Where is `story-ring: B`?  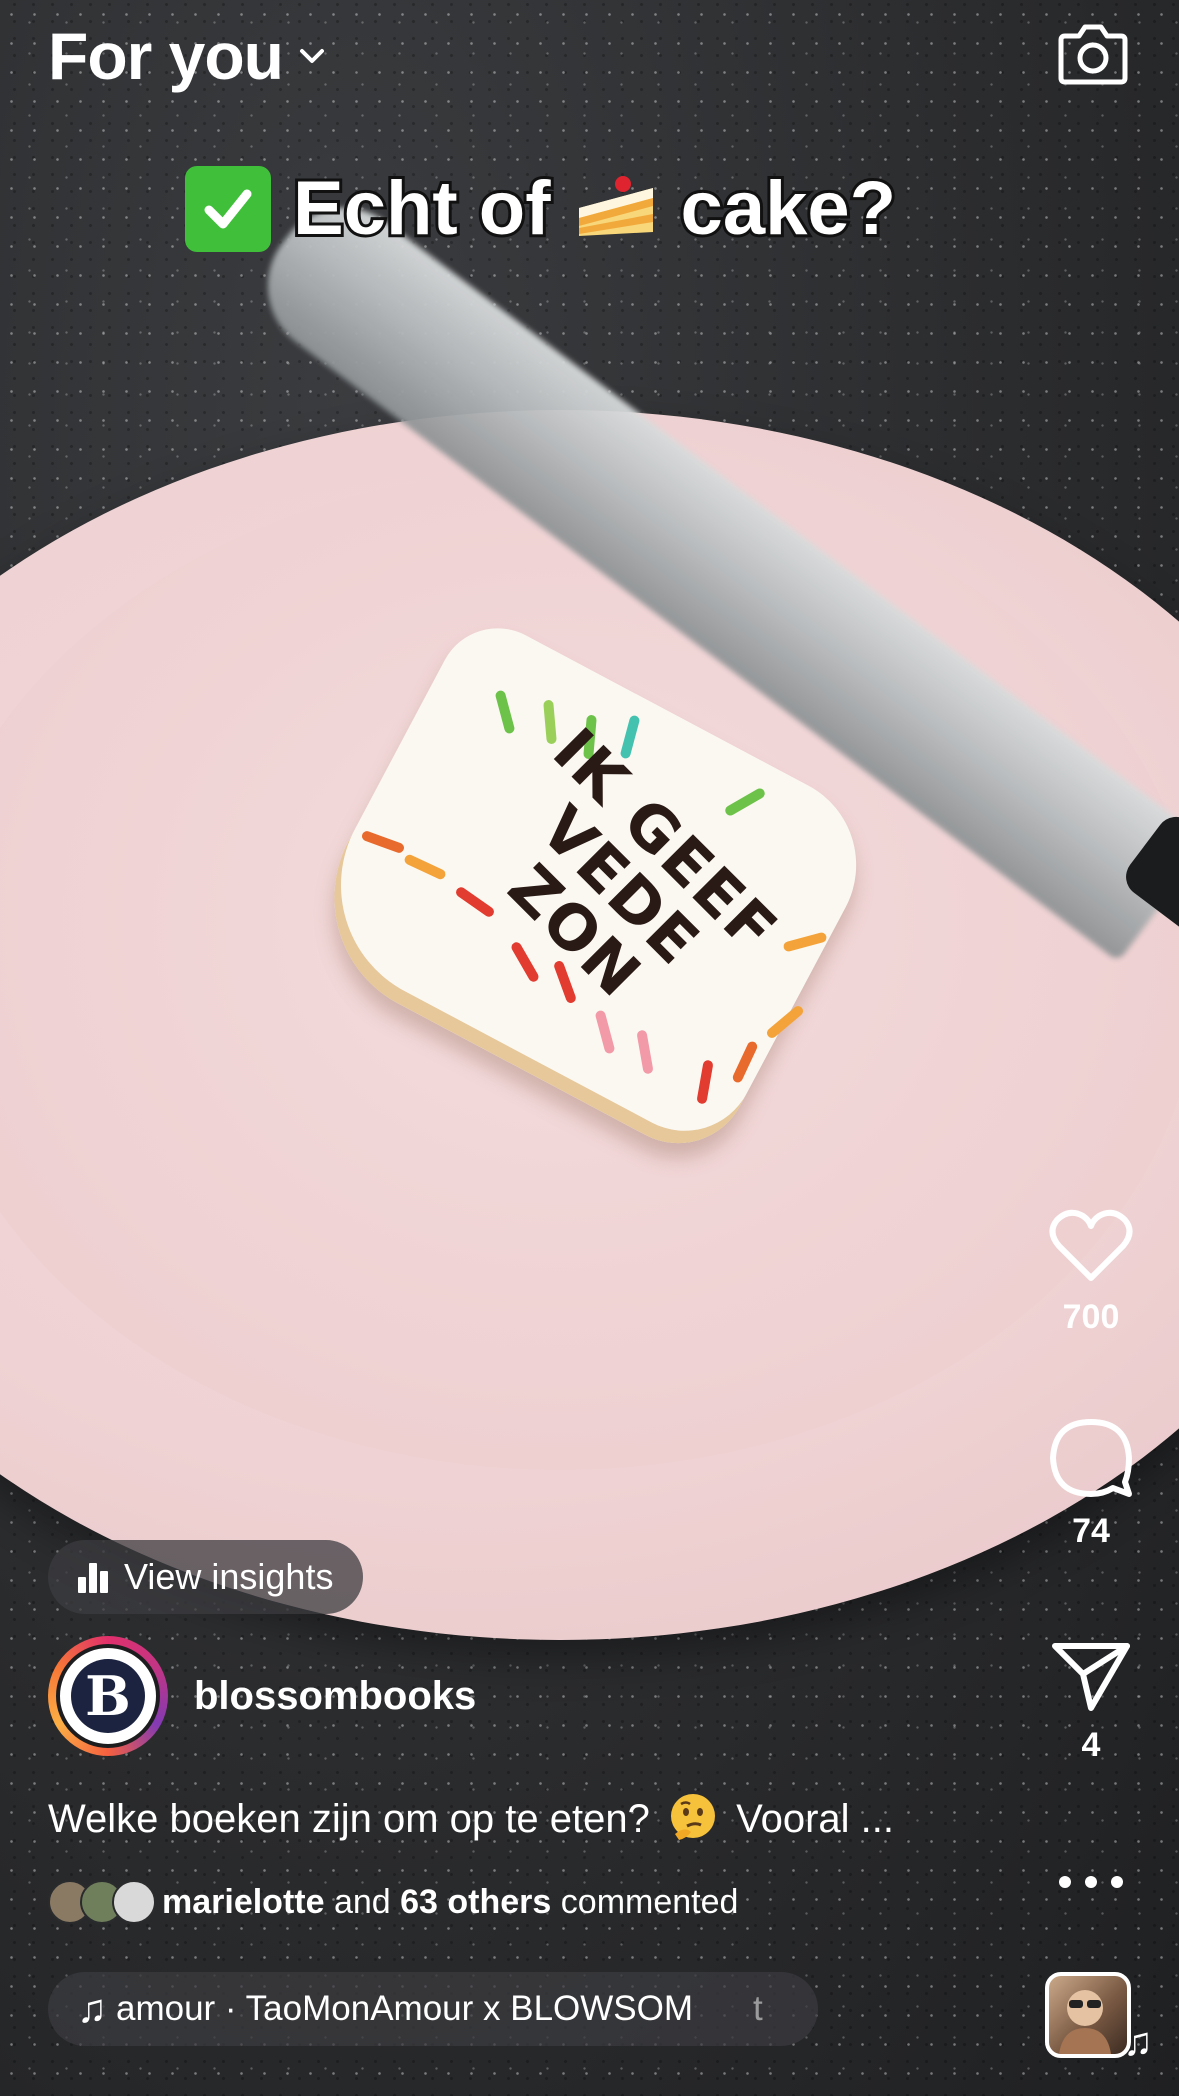 story-ring: B is located at coordinates (108, 1696).